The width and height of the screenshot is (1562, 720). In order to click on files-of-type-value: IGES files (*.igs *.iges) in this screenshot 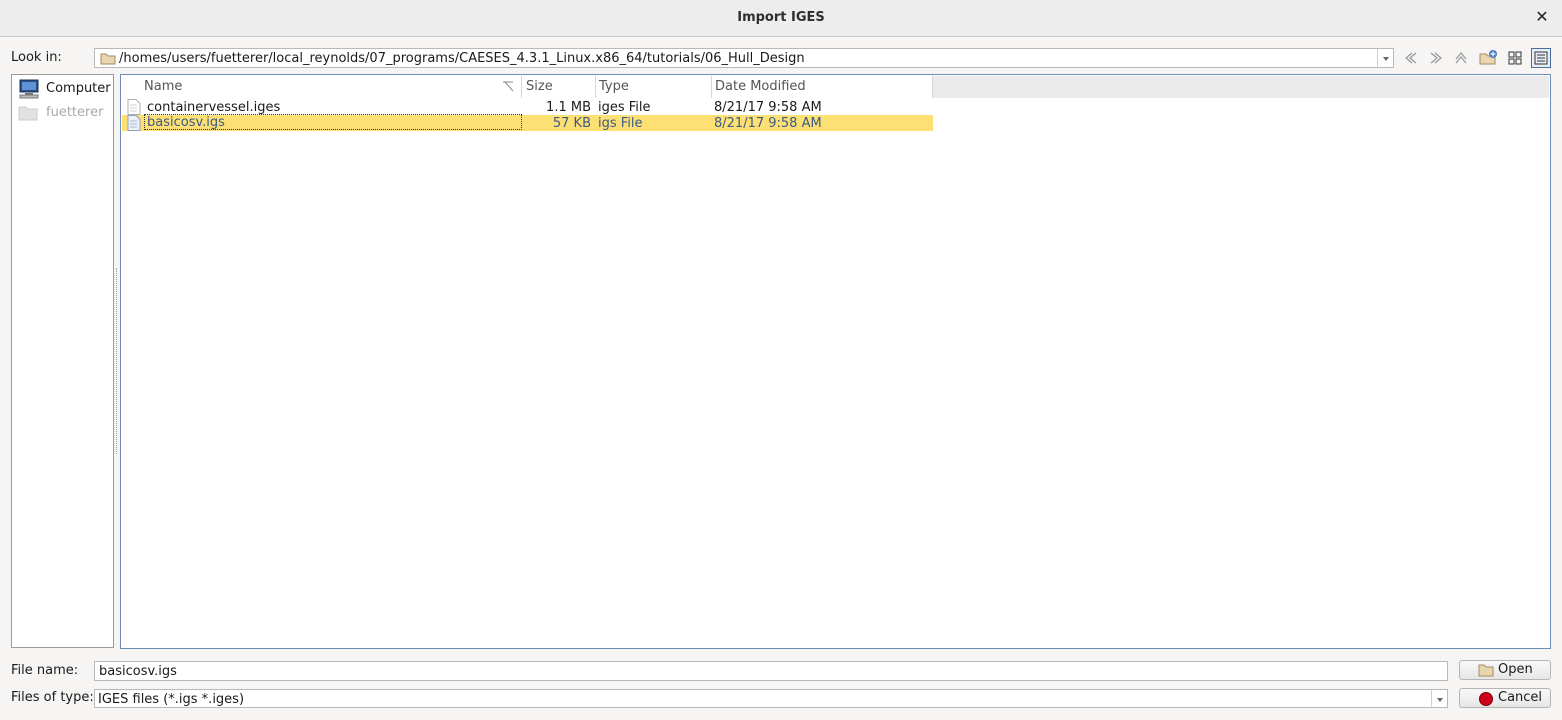, I will do `click(171, 699)`.